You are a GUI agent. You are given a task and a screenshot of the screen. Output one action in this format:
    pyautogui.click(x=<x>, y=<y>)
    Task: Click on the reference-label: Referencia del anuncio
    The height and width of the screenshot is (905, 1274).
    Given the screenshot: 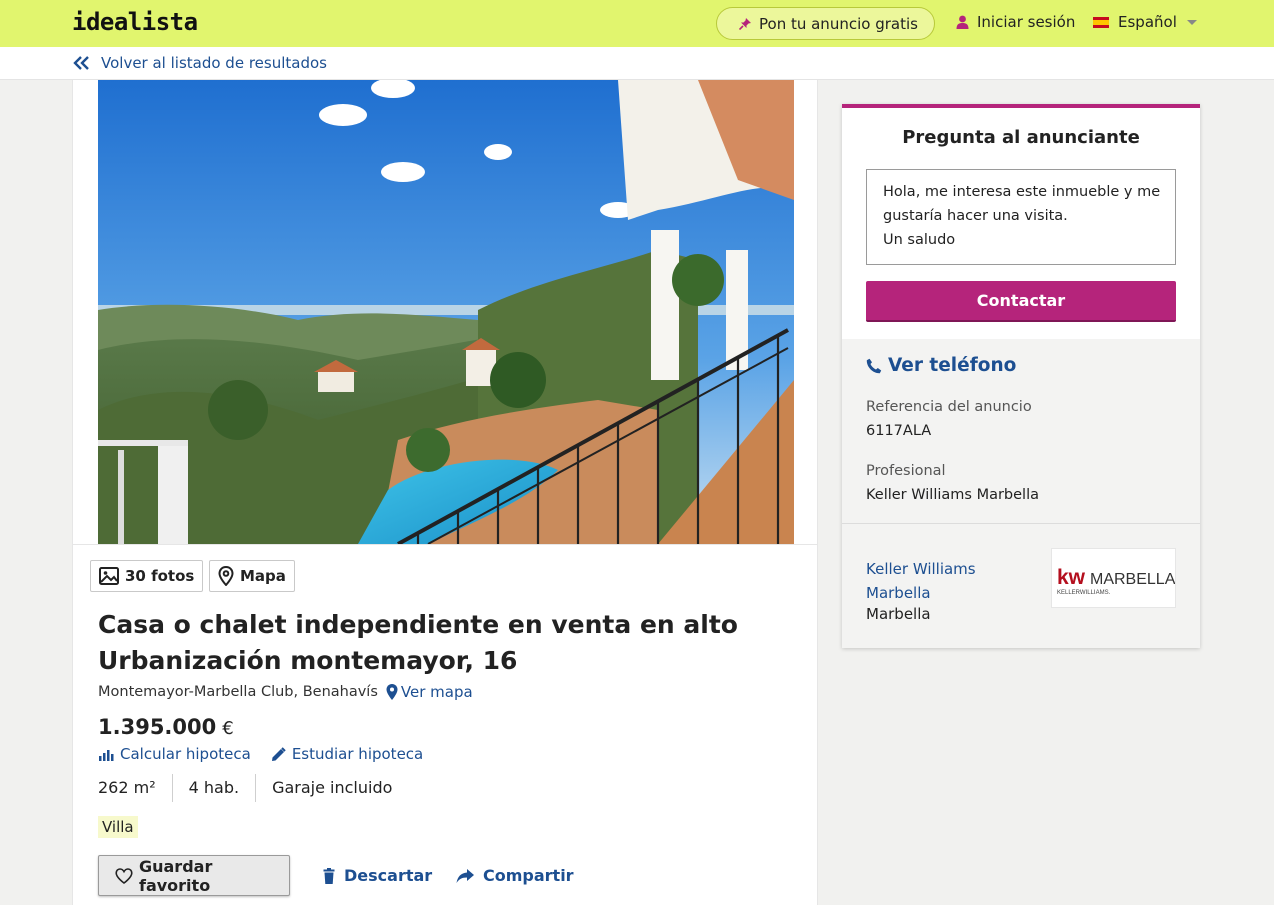 What is the action you would take?
    pyautogui.click(x=949, y=407)
    